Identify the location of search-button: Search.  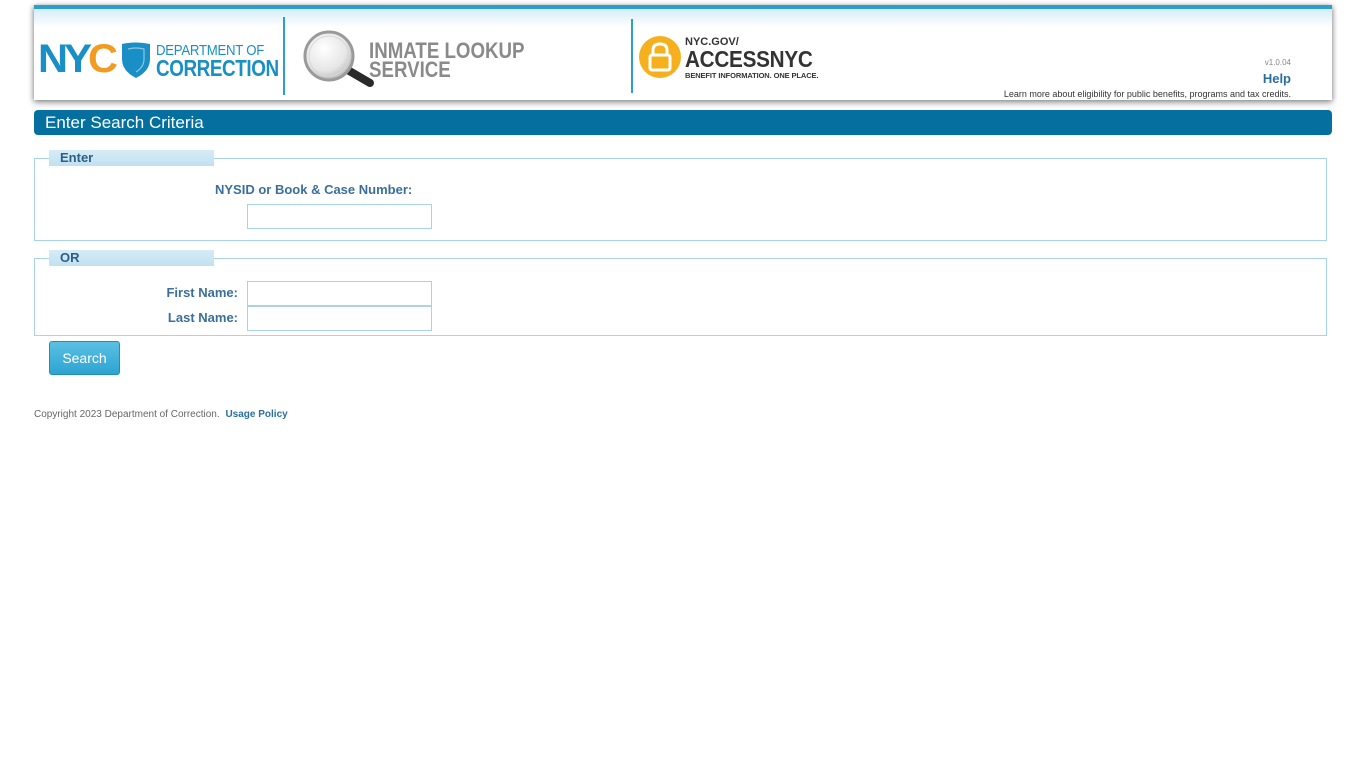
(84, 358).